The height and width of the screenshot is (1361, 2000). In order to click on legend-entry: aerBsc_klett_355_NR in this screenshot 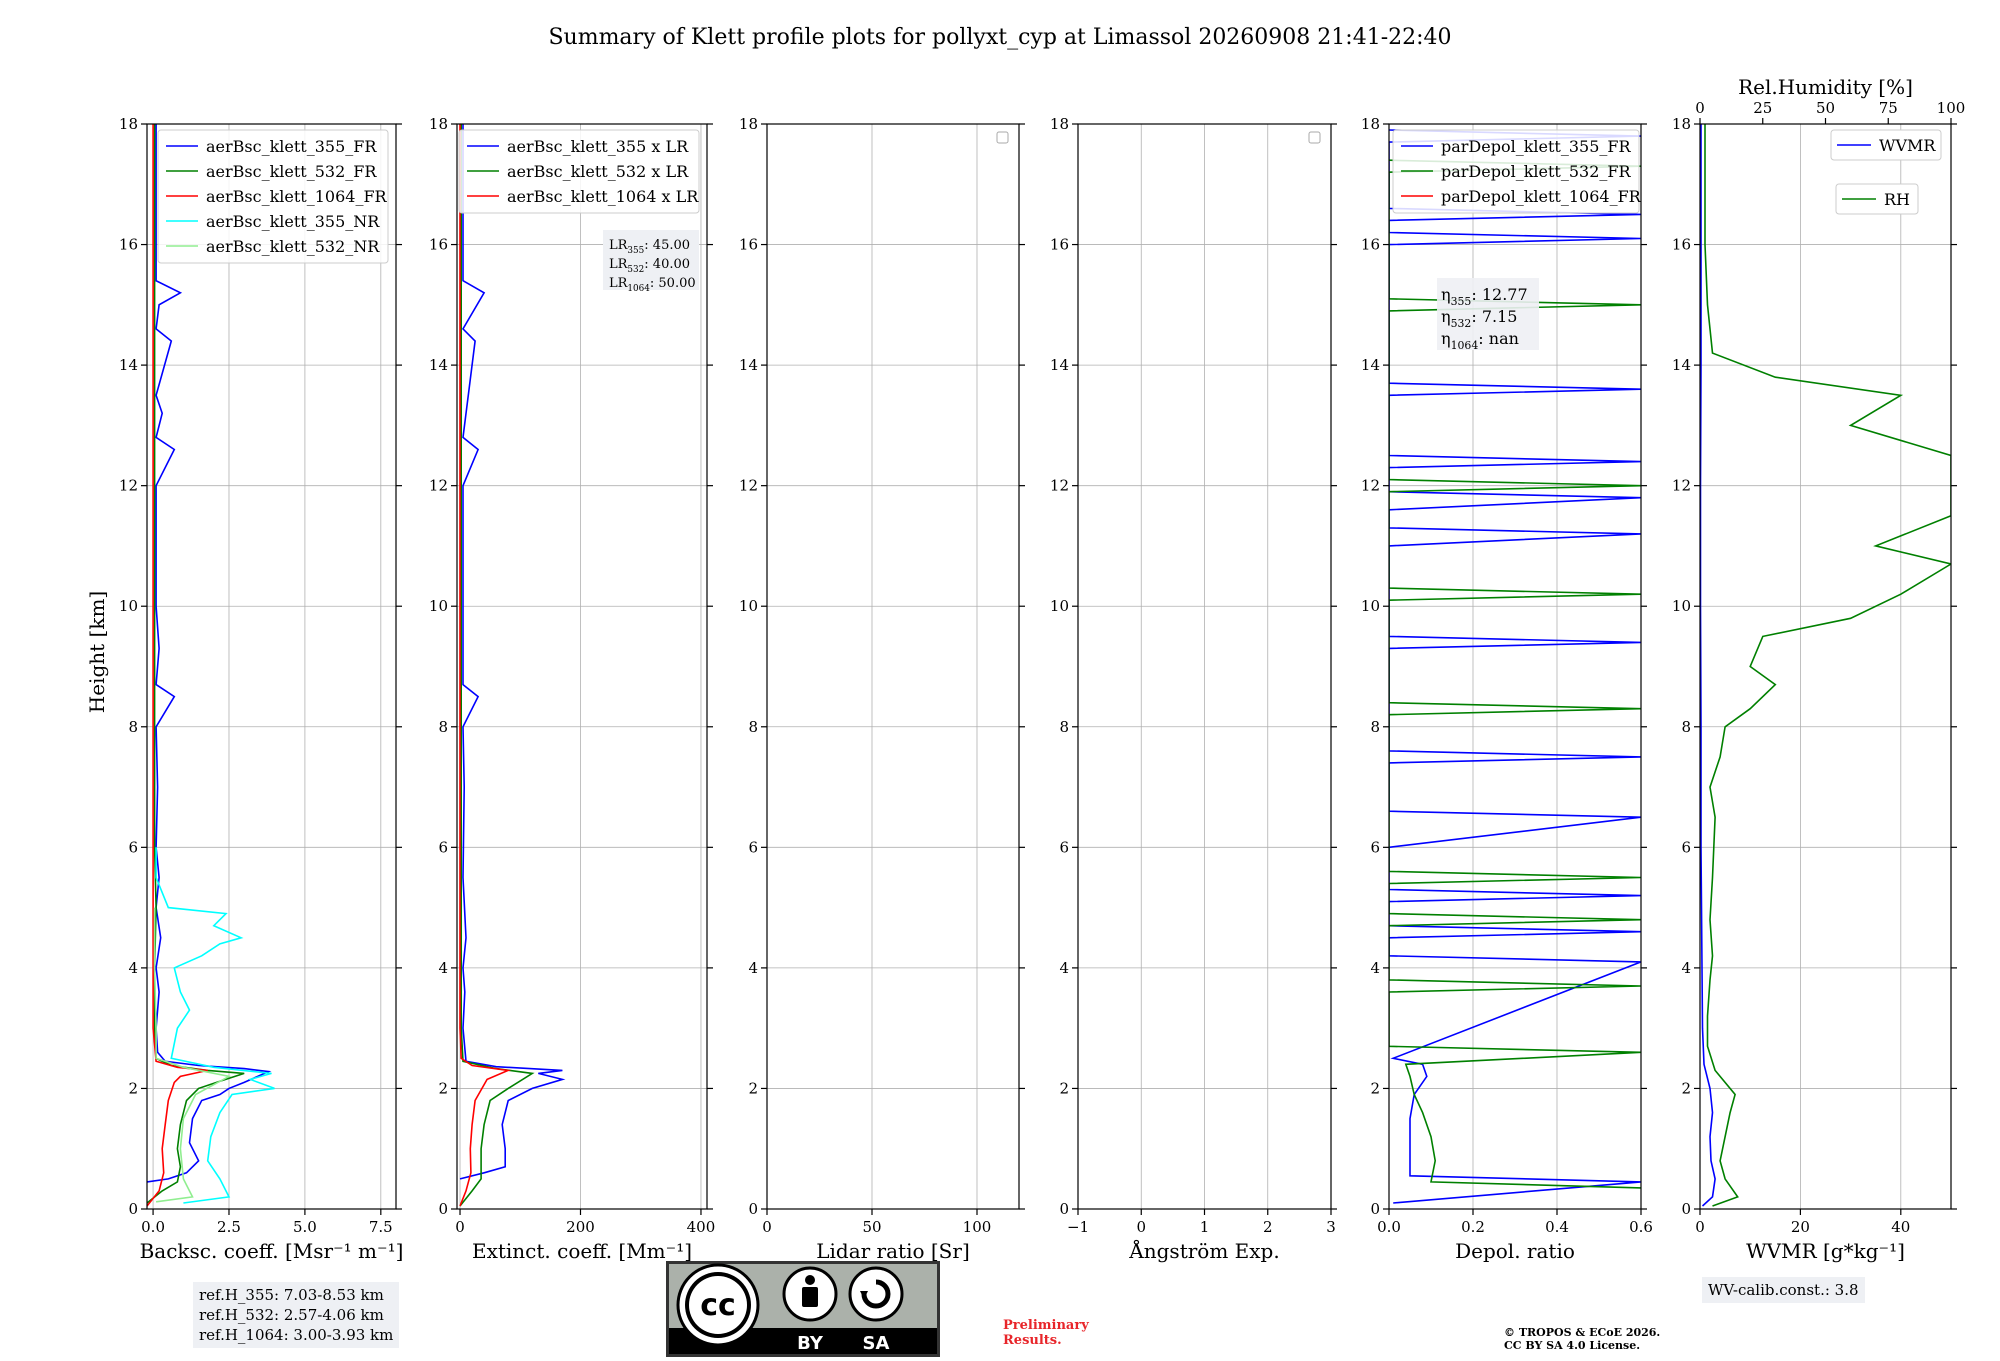, I will do `click(293, 221)`.